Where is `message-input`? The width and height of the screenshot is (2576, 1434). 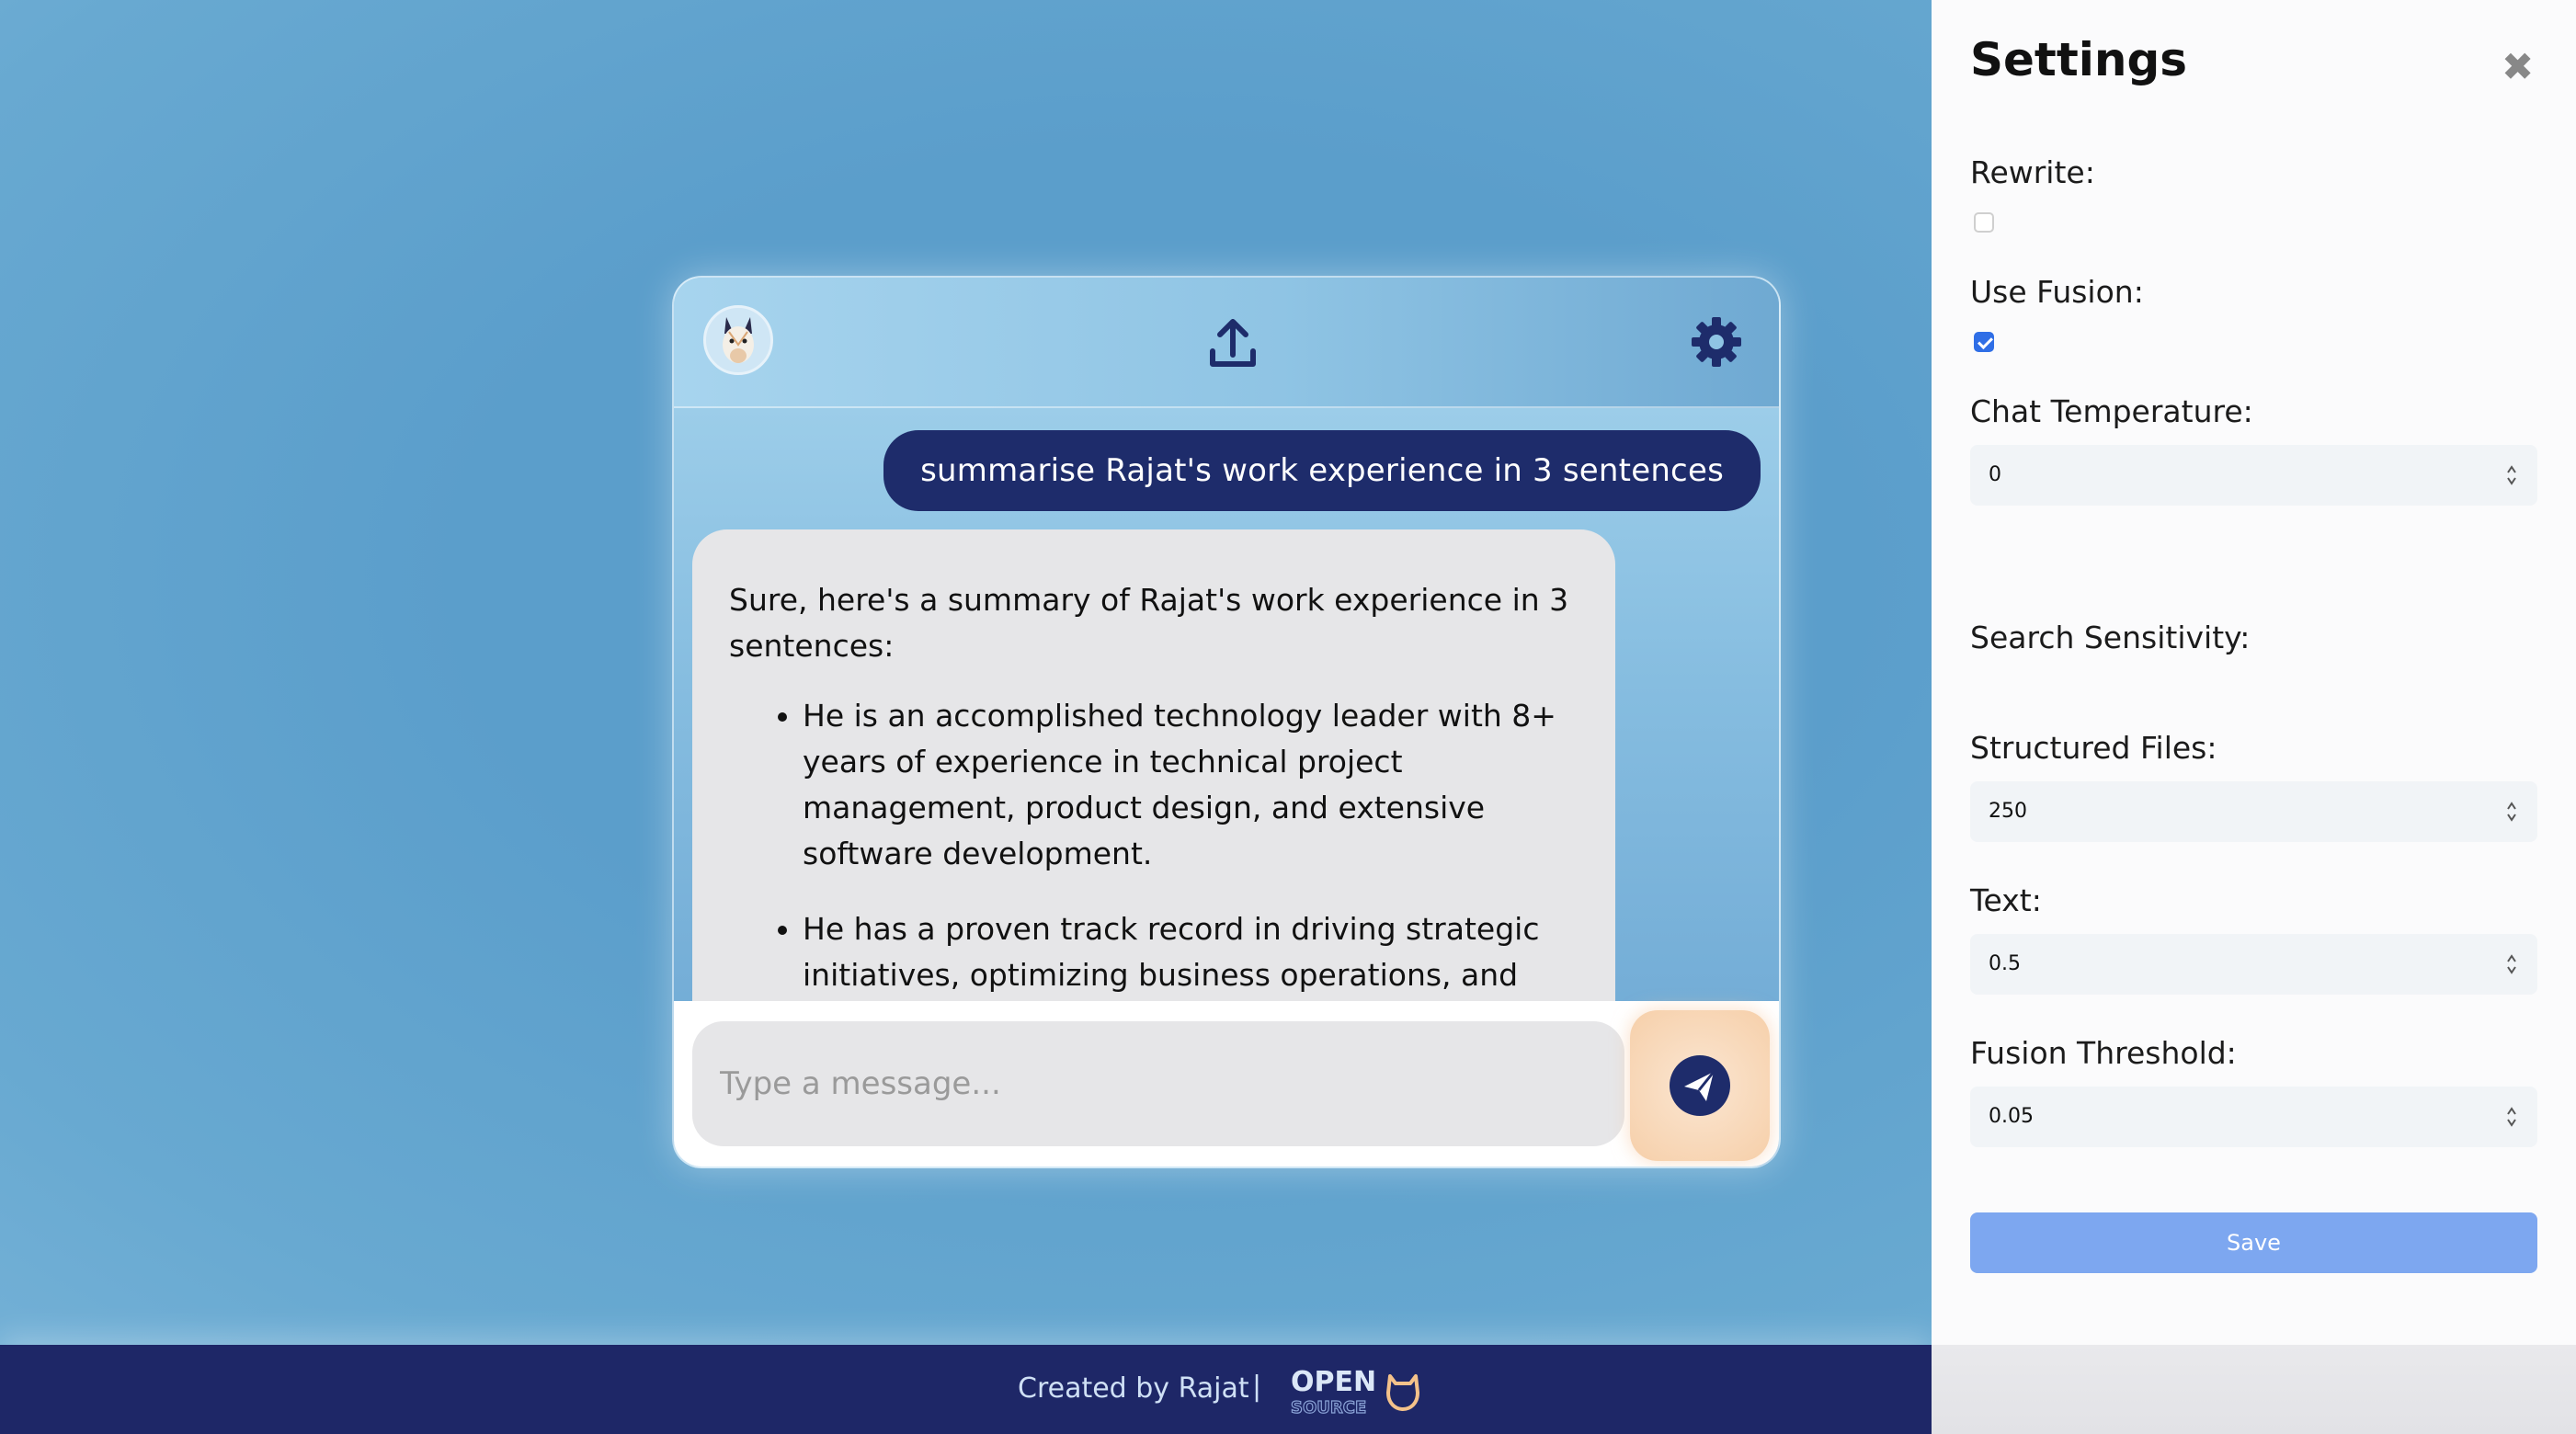
message-input is located at coordinates (1158, 1083).